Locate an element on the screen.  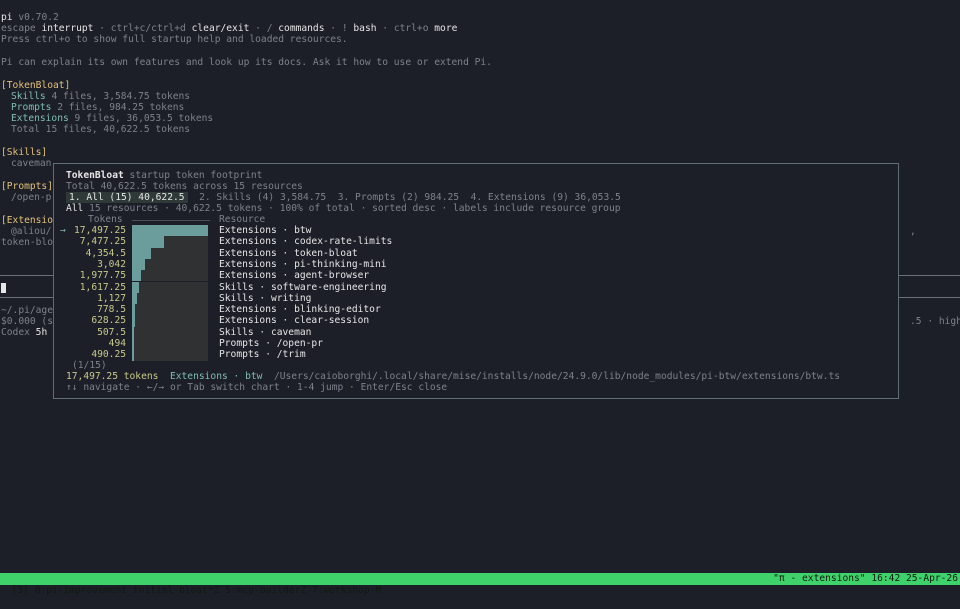
resource-label: Extensions · clear-session is located at coordinates (294, 320).